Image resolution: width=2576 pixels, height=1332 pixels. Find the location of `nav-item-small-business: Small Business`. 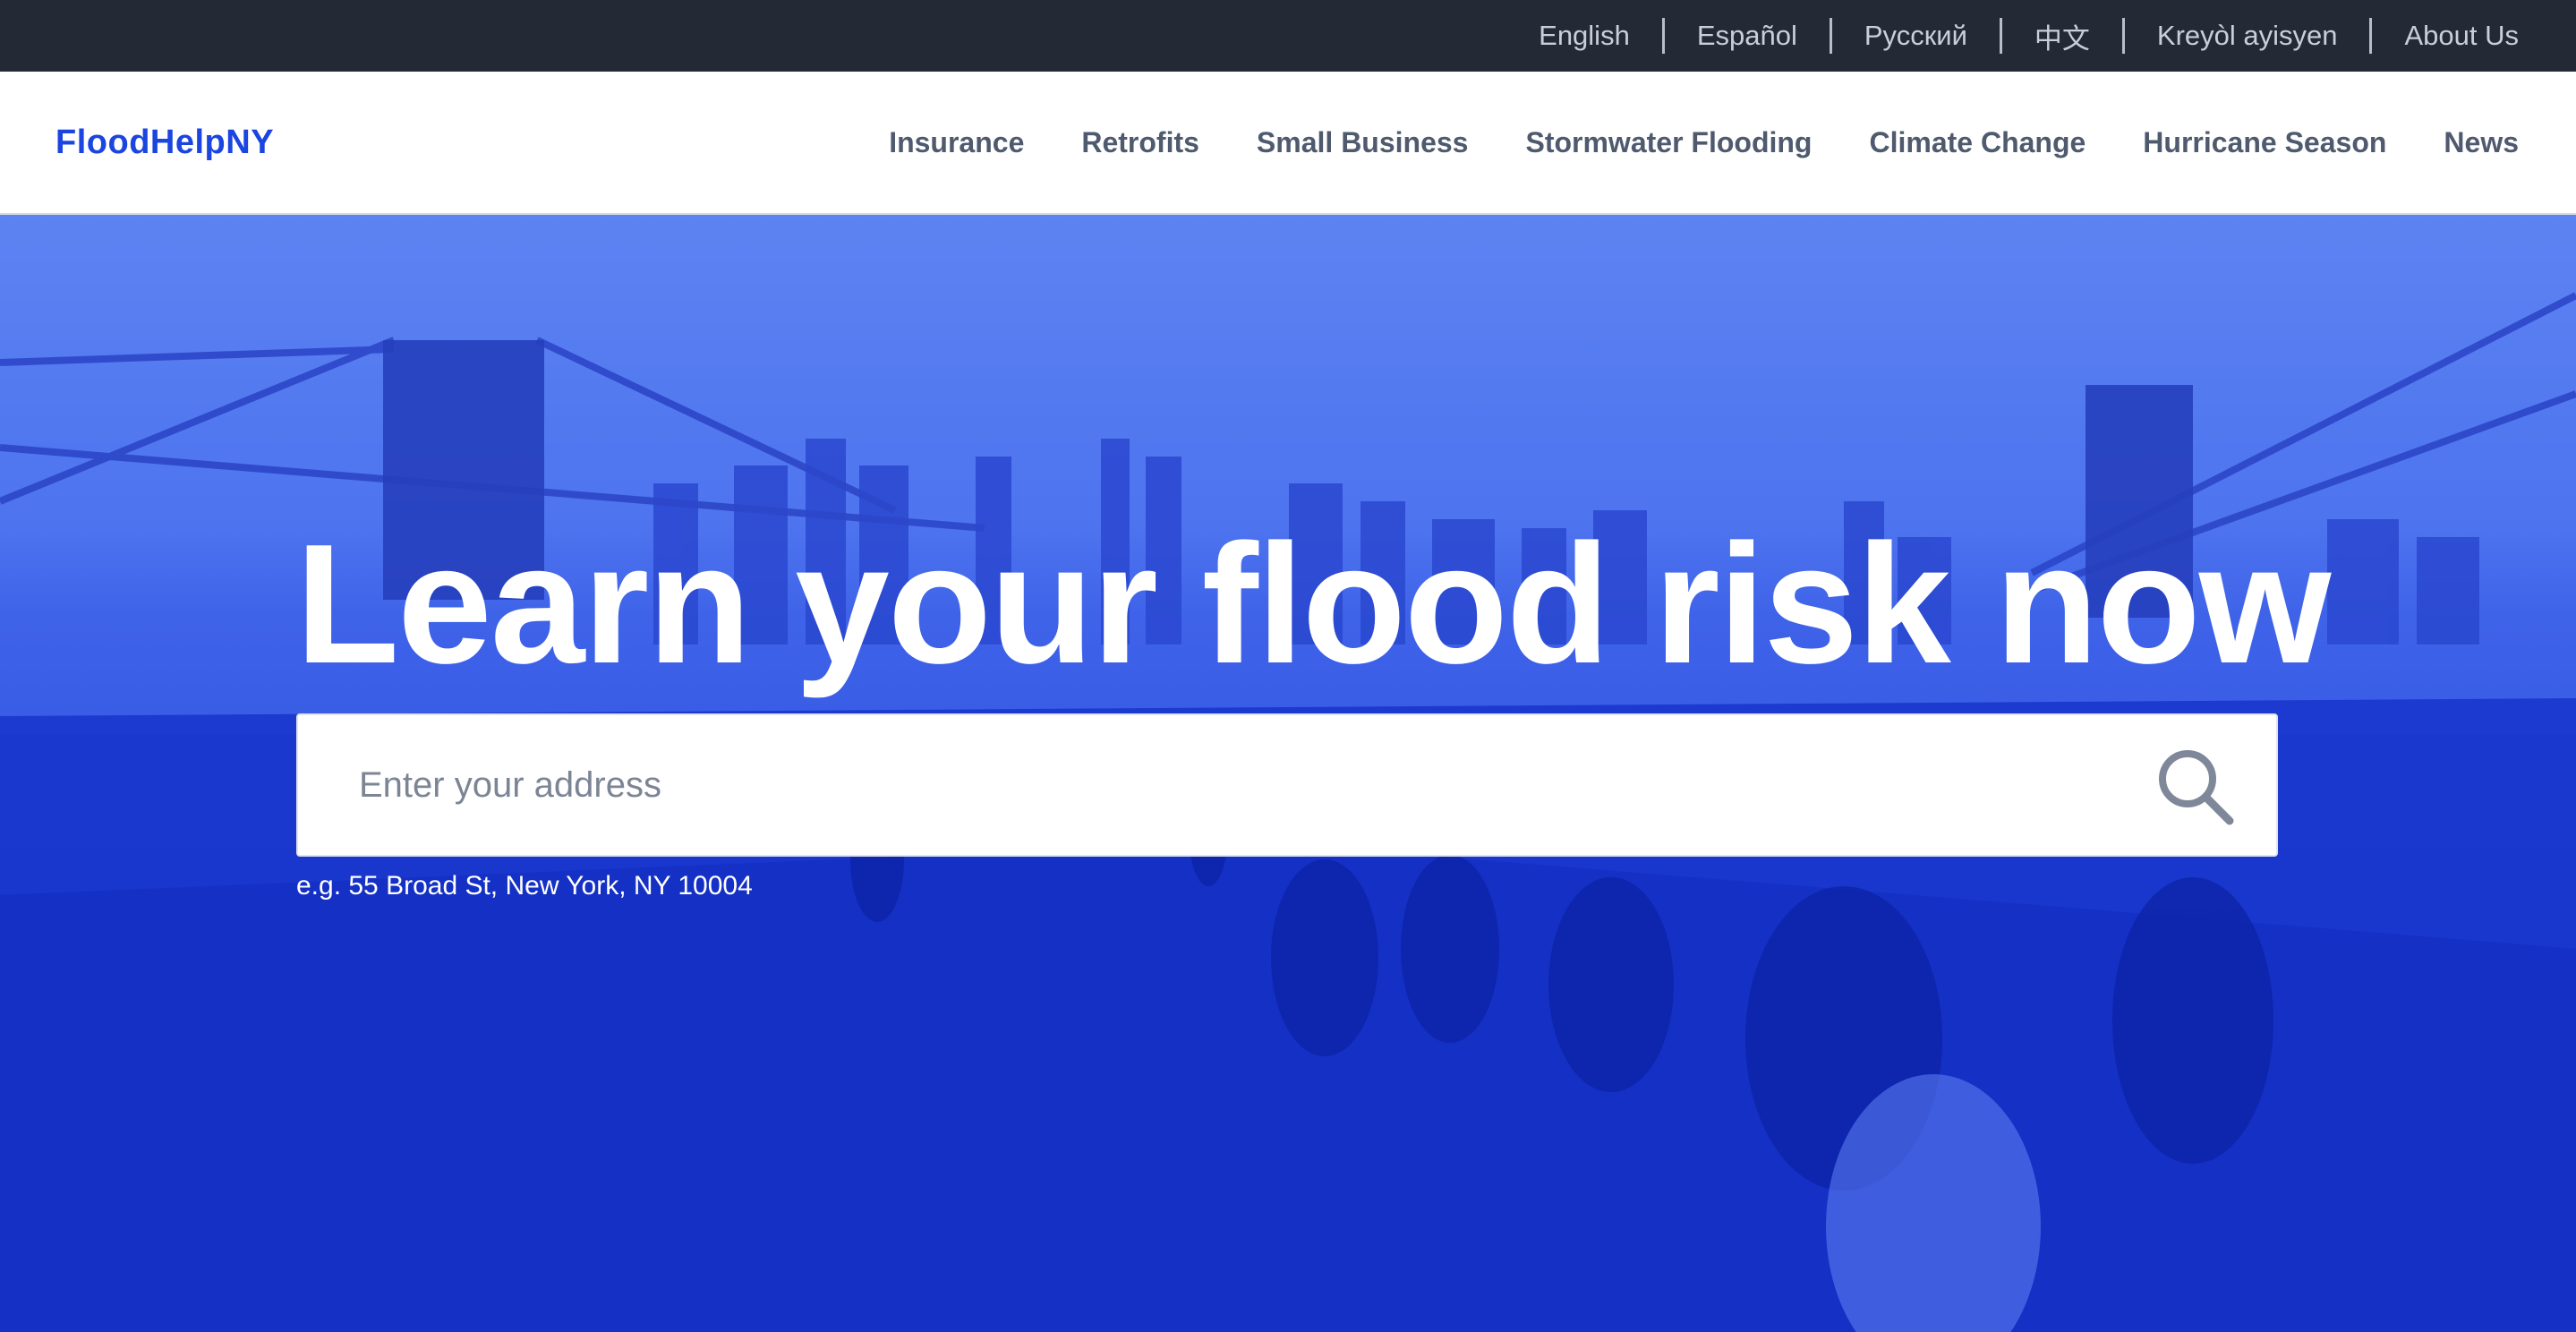

nav-item-small-business: Small Business is located at coordinates (1363, 142).